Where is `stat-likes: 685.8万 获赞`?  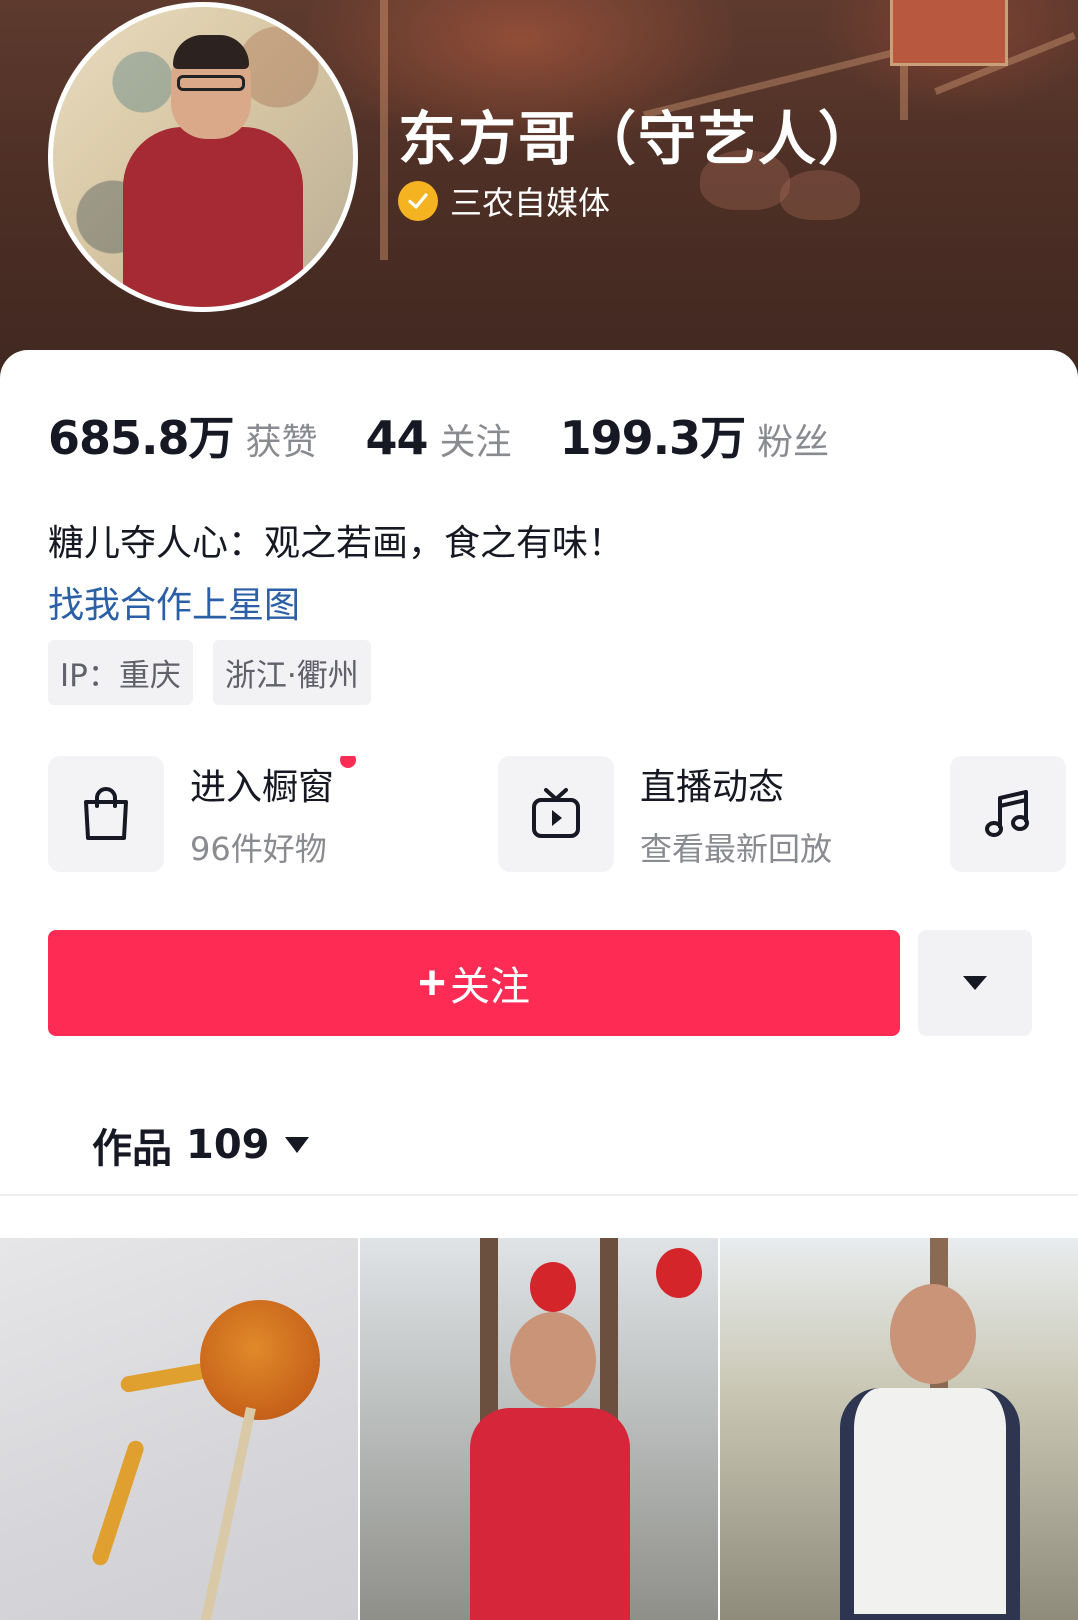
stat-likes: 685.8万 获赞 is located at coordinates (183, 435).